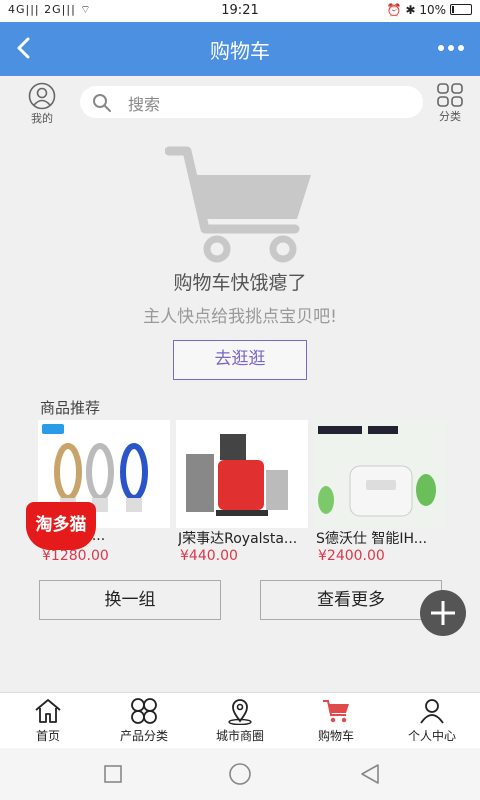  What do you see at coordinates (61, 526) in the screenshot?
I see `tmall-badge: 淘多猫` at bounding box center [61, 526].